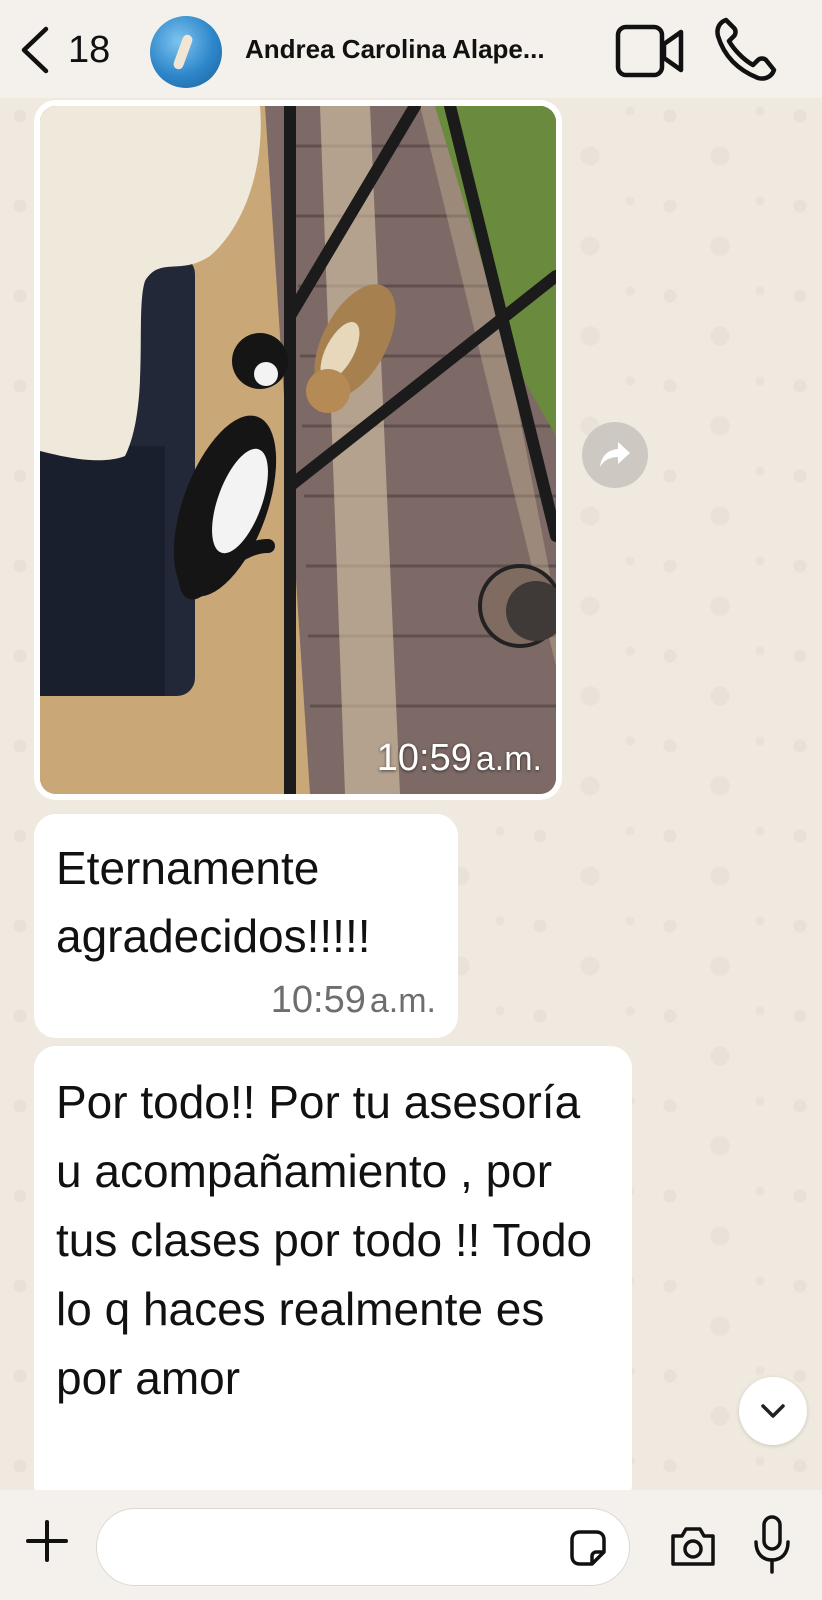 The width and height of the screenshot is (822, 1600). I want to click on forward-button, so click(615, 455).